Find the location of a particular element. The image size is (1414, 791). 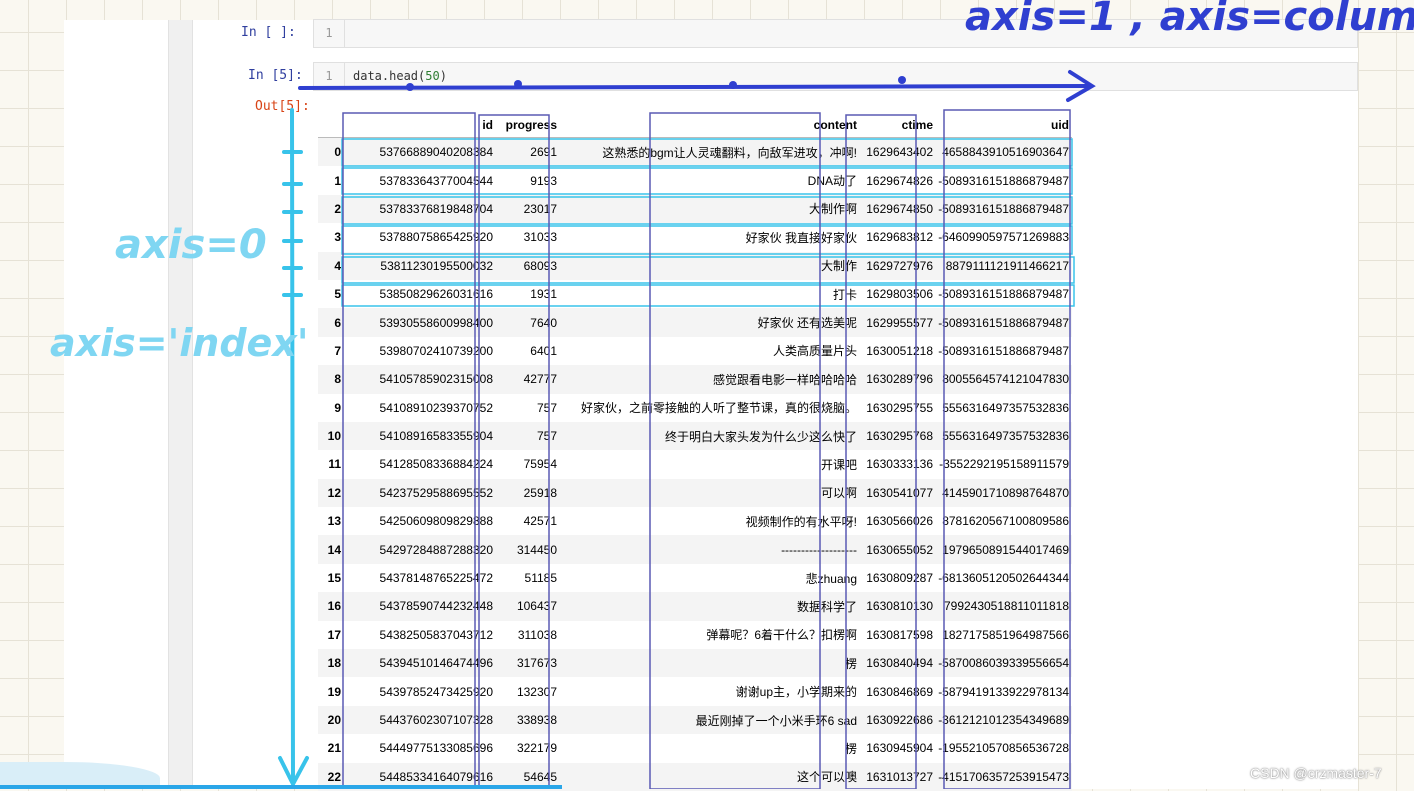

watermark: CSDN @crzmaster-7 is located at coordinates (1316, 773).